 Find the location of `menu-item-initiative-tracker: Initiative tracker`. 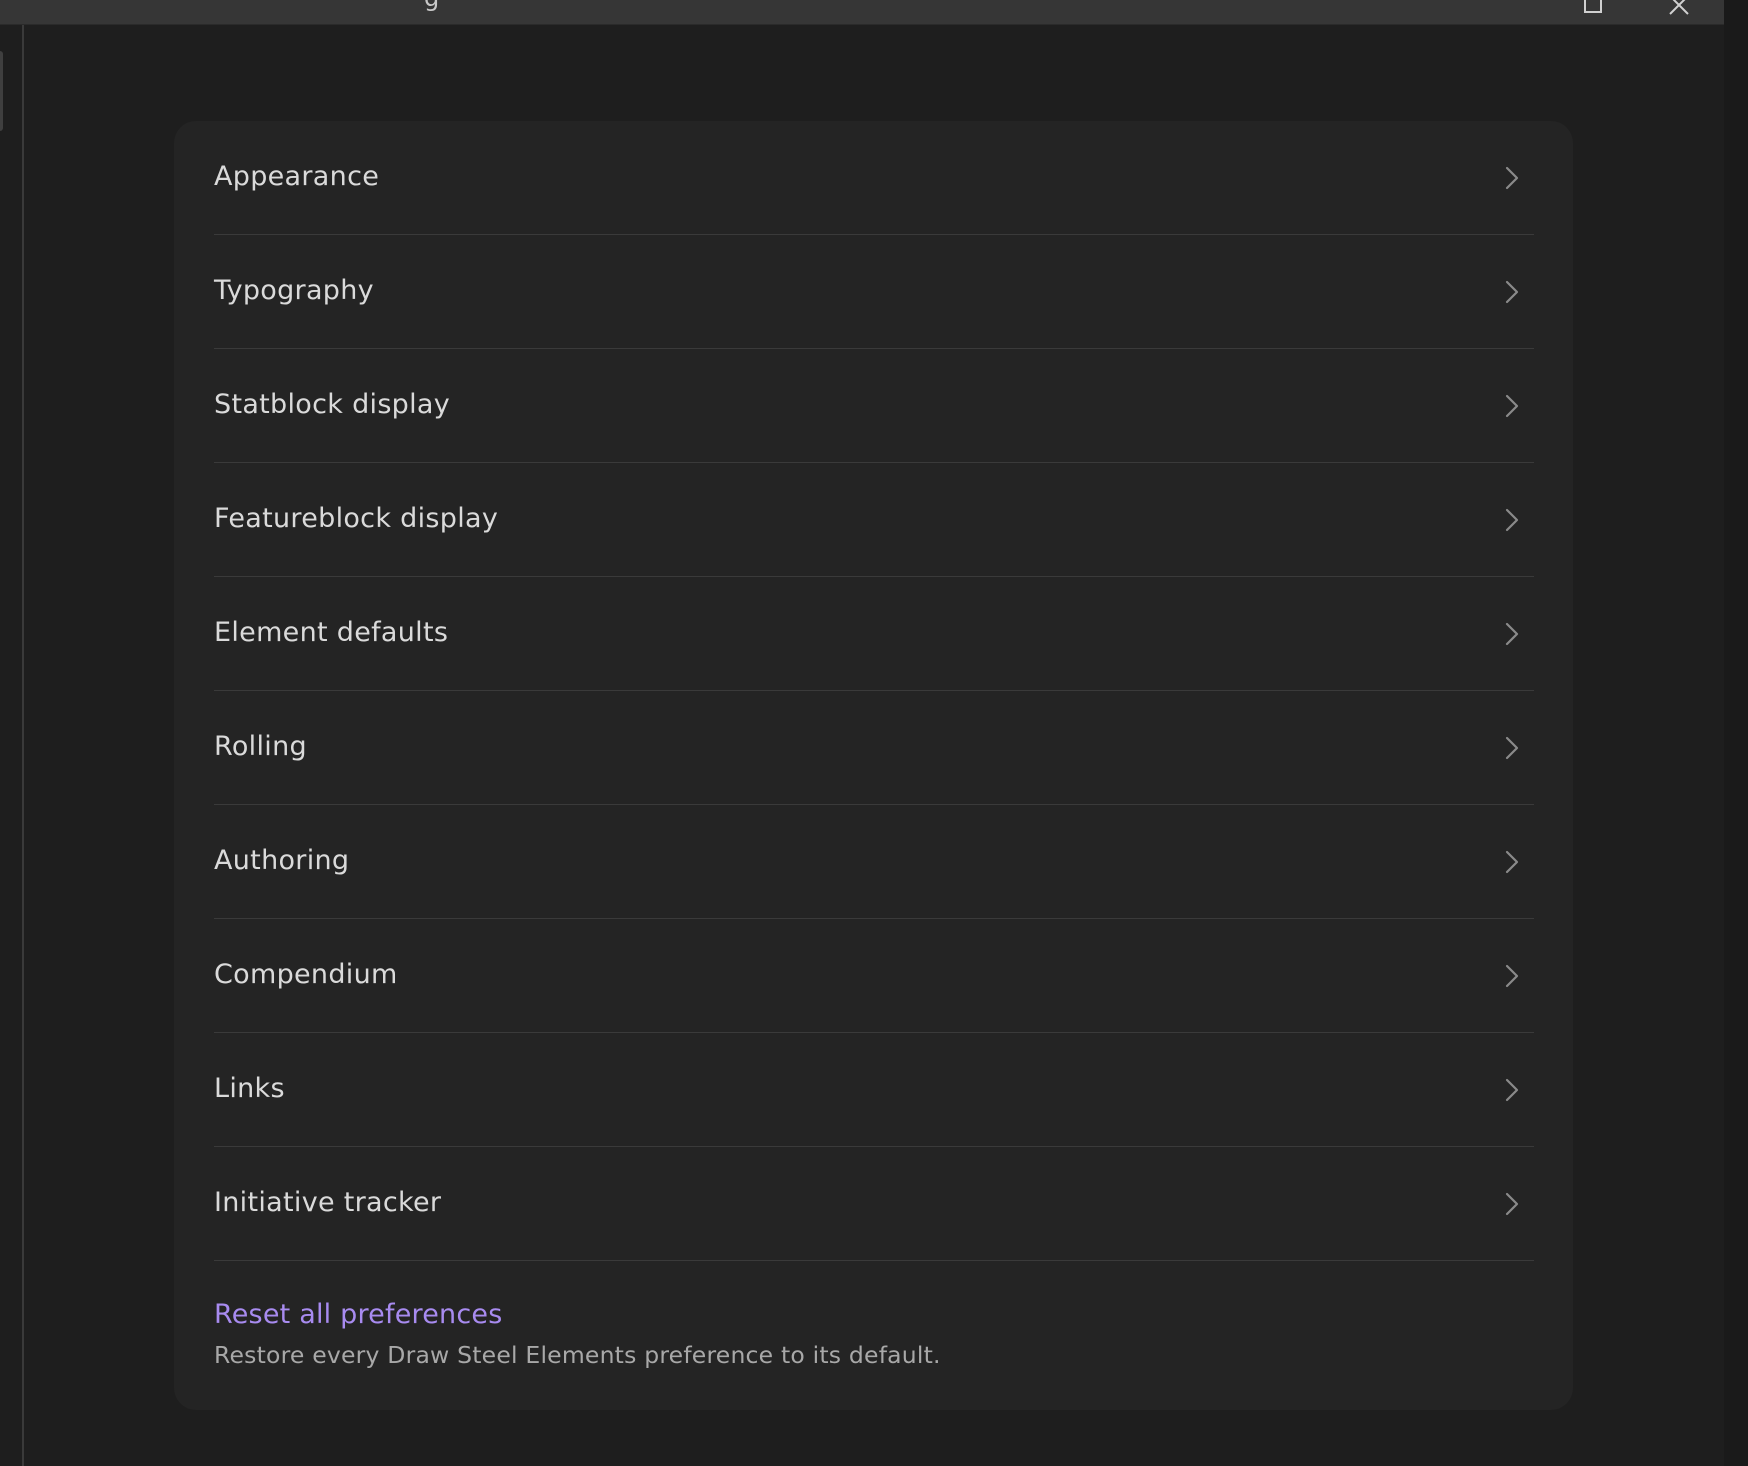

menu-item-initiative-tracker: Initiative tracker is located at coordinates (874, 1204).